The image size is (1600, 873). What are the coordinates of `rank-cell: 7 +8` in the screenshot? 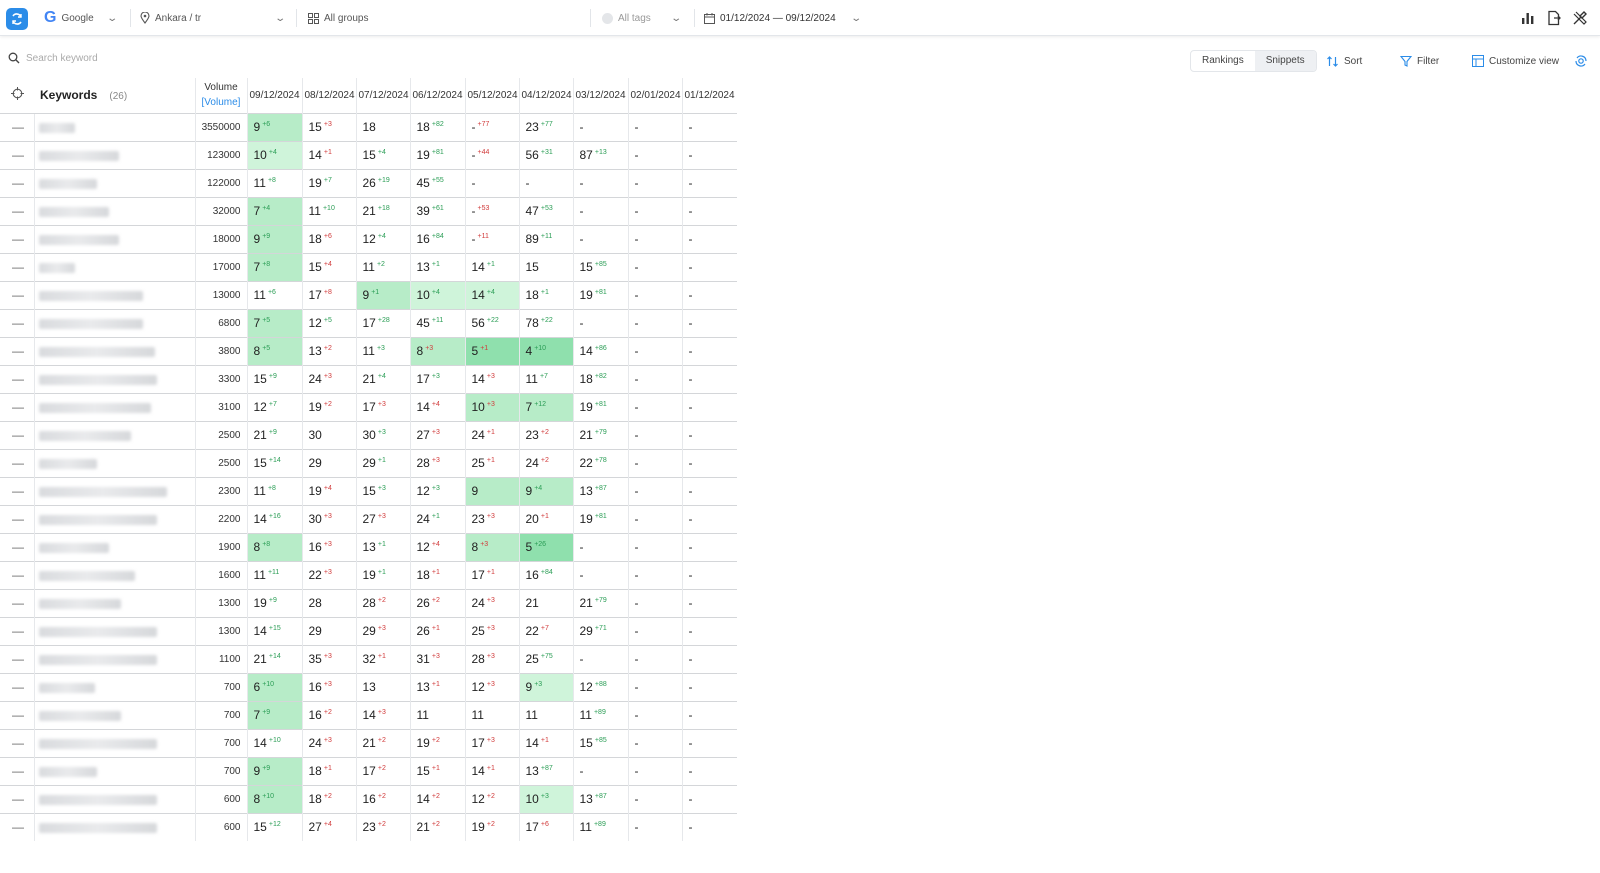 It's located at (274, 266).